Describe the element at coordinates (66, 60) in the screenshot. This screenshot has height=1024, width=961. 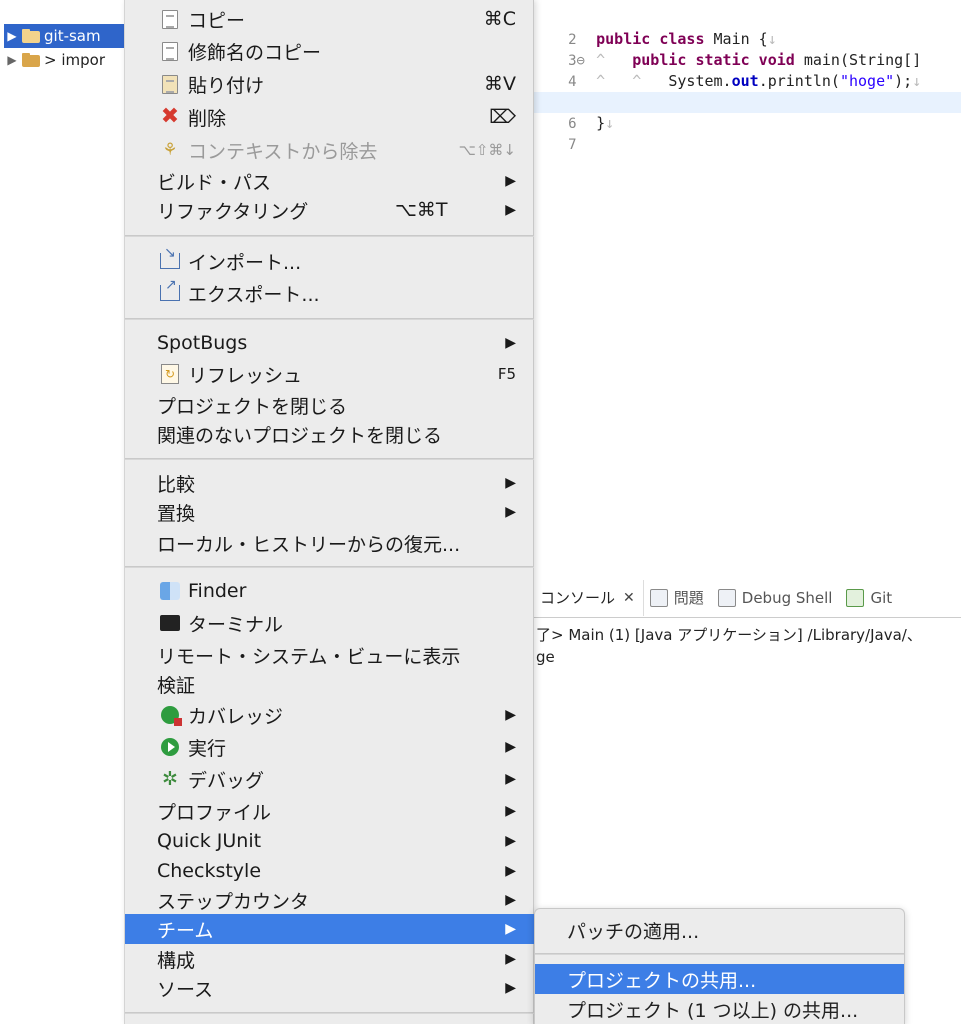
I see `explorer-item-import: ▶ > impor` at that location.